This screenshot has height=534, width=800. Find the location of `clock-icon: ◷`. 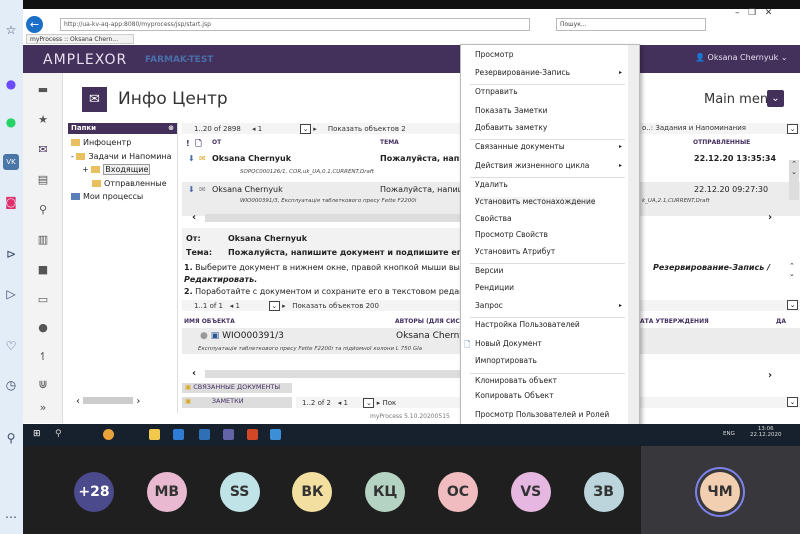

clock-icon: ◷ is located at coordinates (11, 385).